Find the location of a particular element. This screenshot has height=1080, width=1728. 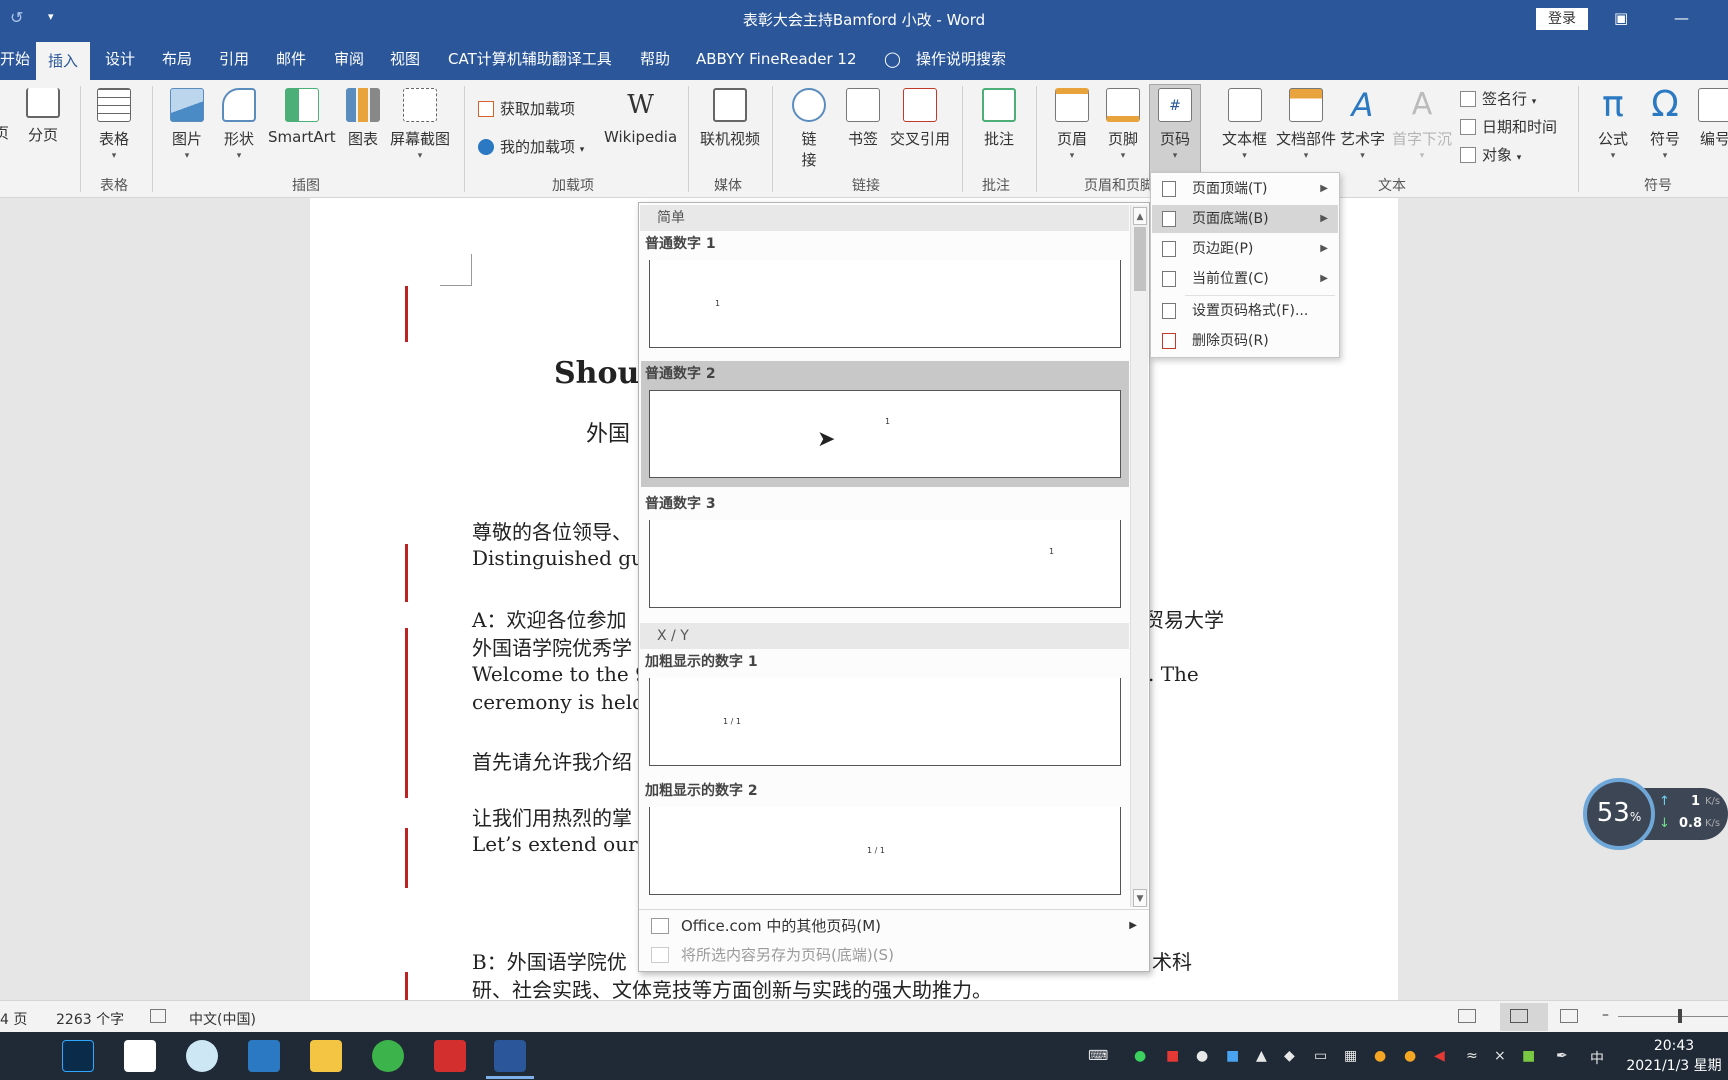

ime-indicator: 中 is located at coordinates (1597, 1058).